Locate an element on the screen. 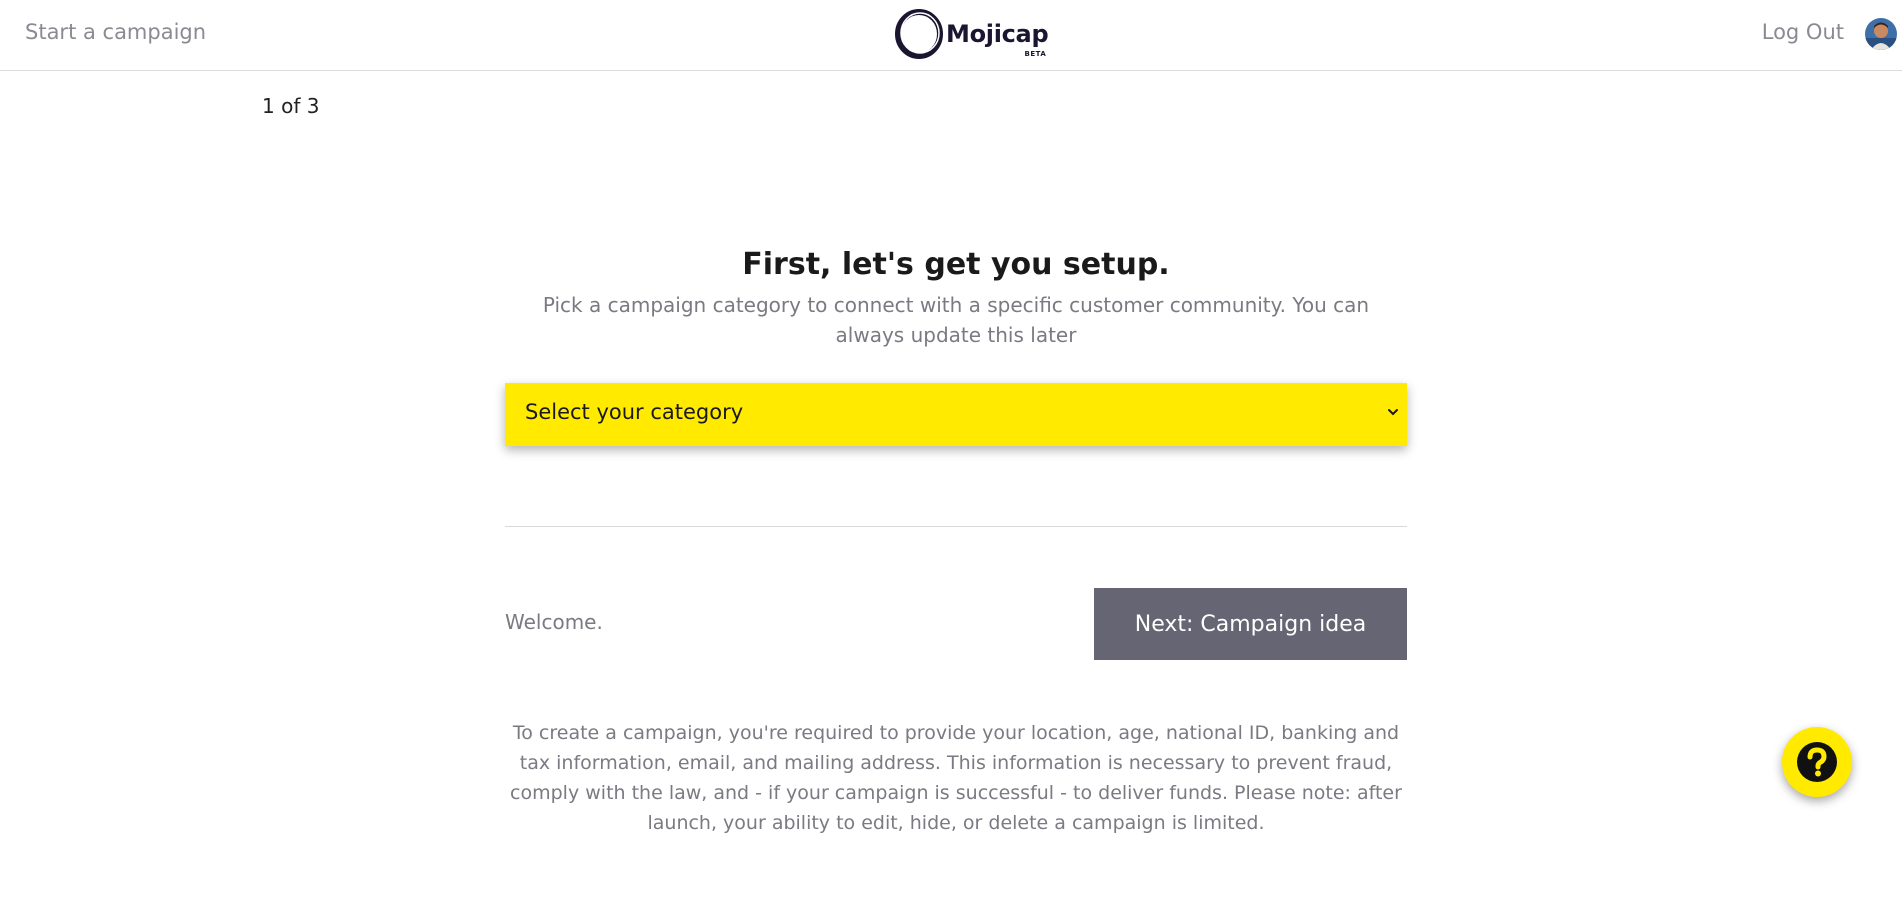 This screenshot has height=897, width=1902. category-select-value: Select your category is located at coordinates (634, 412).